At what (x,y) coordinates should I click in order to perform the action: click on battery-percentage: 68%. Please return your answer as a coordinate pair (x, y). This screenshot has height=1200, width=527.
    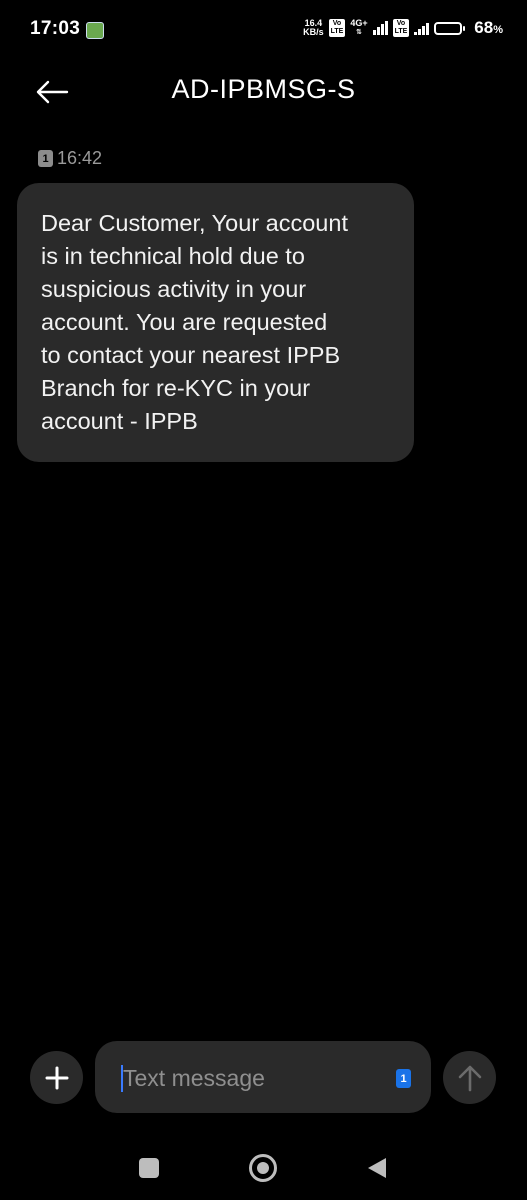
    Looking at the image, I should click on (488, 27).